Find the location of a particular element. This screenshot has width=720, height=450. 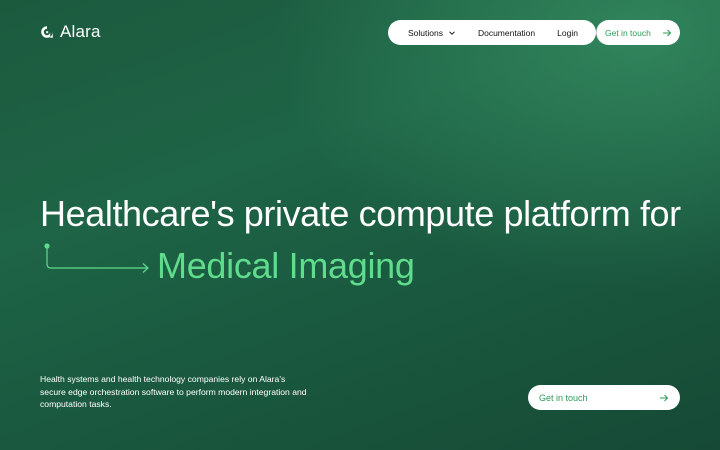

nav-item-documentation: Documentation is located at coordinates (506, 33).